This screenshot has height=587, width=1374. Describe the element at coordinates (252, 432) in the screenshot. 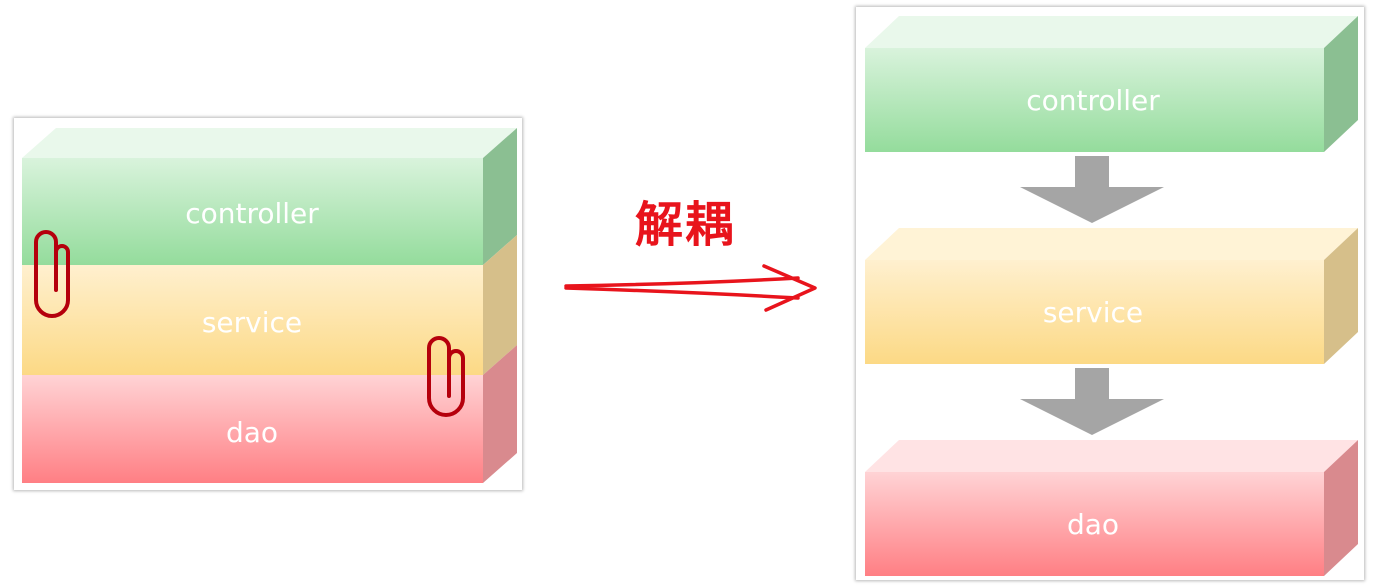

I see `left-dao-label: dao` at that location.